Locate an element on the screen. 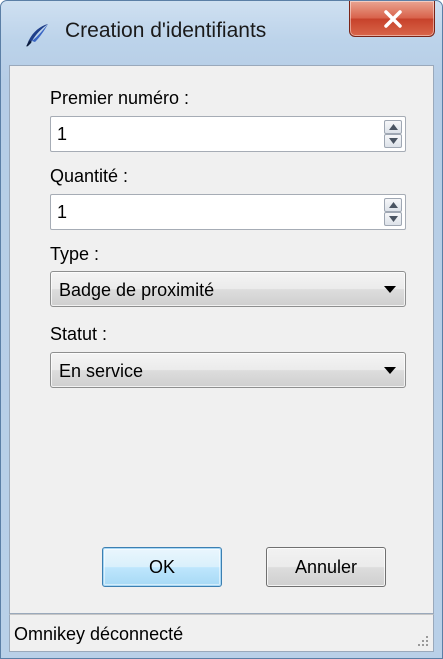  status-dropdown: En service is located at coordinates (228, 370).